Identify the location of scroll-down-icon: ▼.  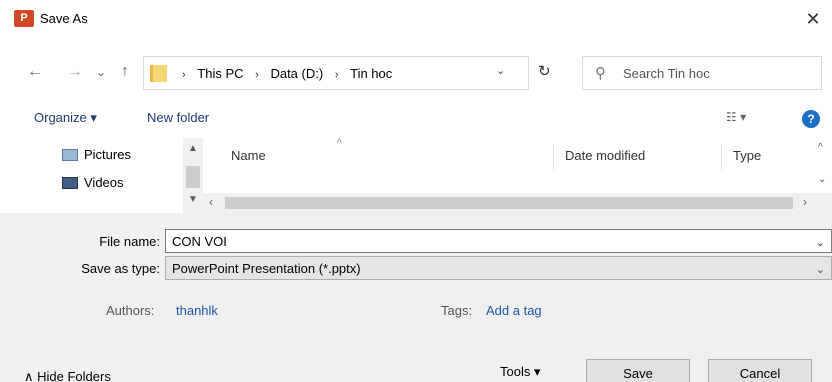
(193, 199).